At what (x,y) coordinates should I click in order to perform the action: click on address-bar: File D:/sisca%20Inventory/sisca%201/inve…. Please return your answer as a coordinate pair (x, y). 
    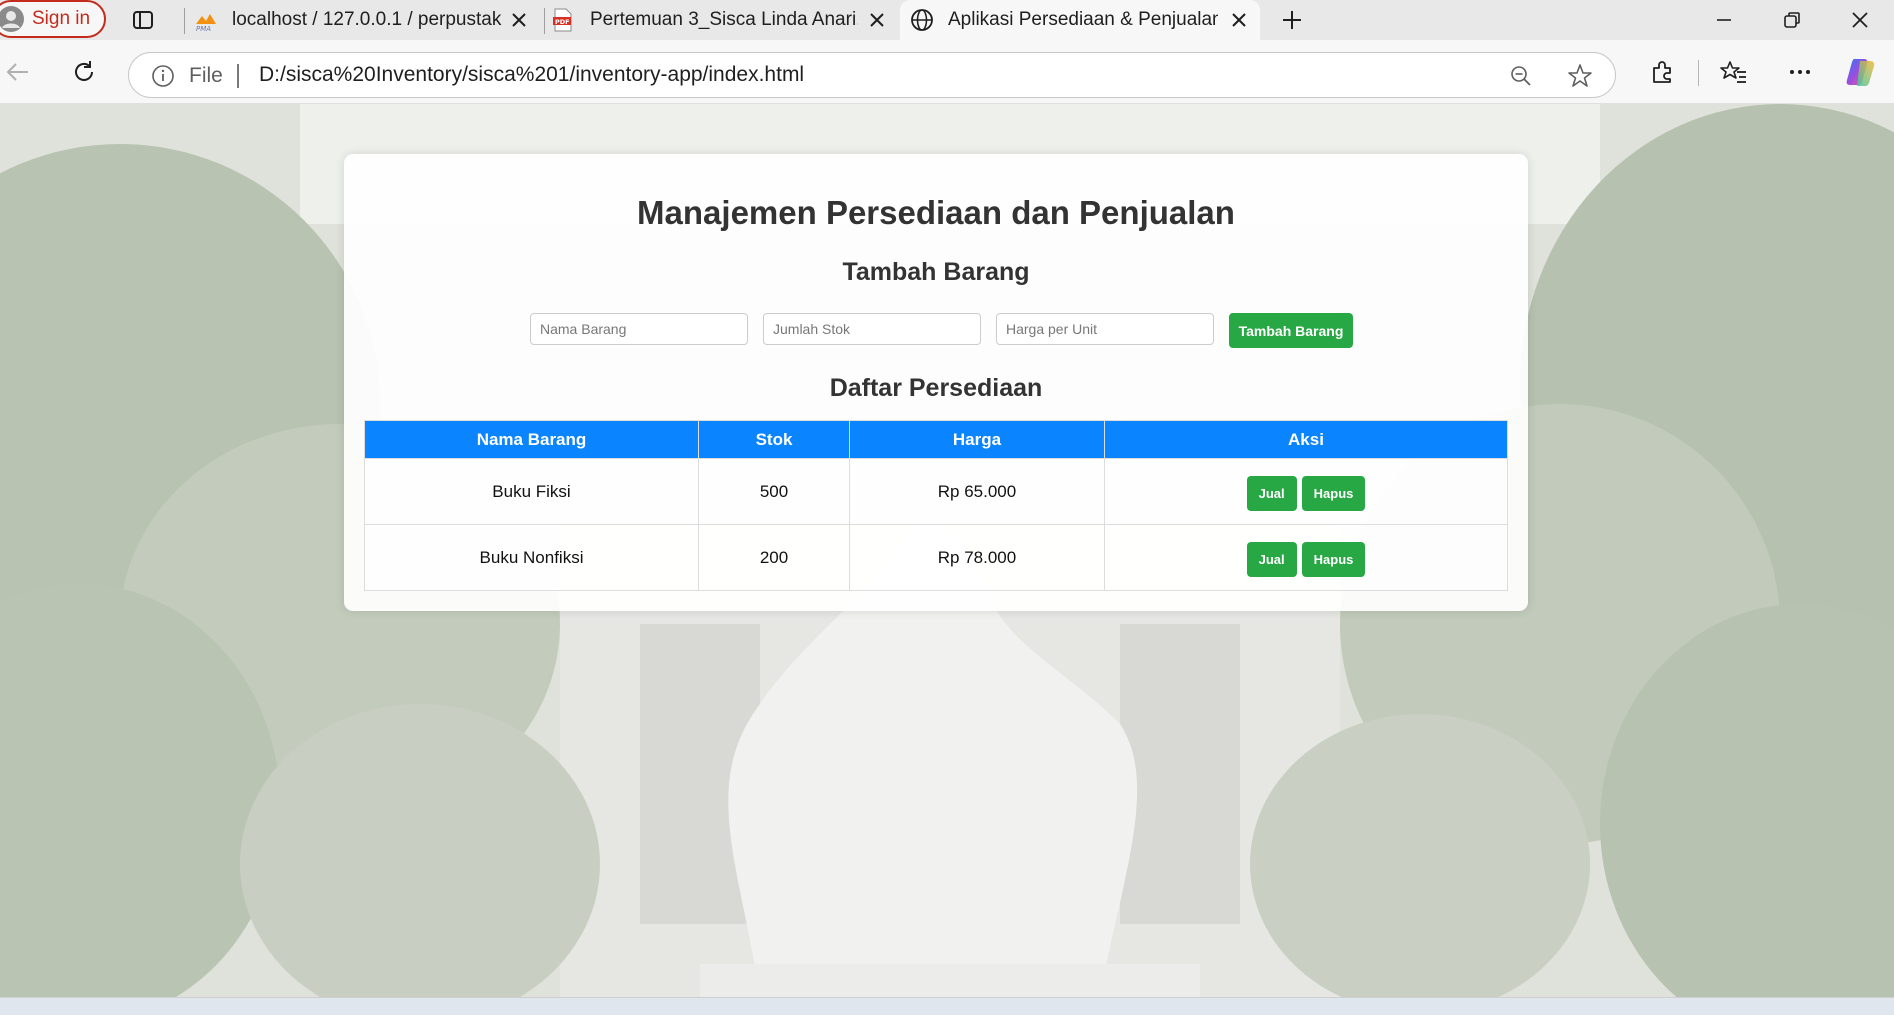
    Looking at the image, I should click on (872, 75).